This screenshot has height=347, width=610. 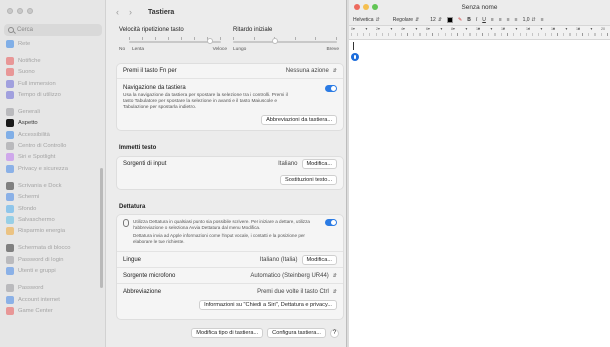 I want to click on sidebar-item: Rete, so click(x=52, y=43).